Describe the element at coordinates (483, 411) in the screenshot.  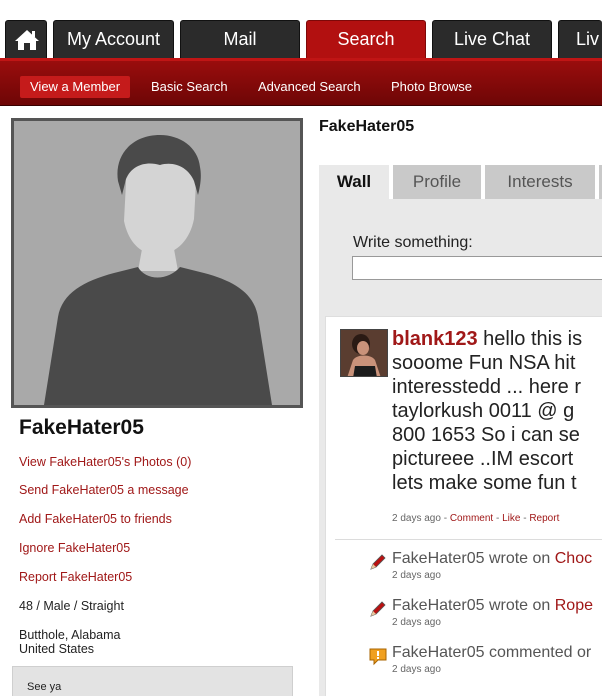
I see `post-line: taylorkush 0011 @ g` at that location.